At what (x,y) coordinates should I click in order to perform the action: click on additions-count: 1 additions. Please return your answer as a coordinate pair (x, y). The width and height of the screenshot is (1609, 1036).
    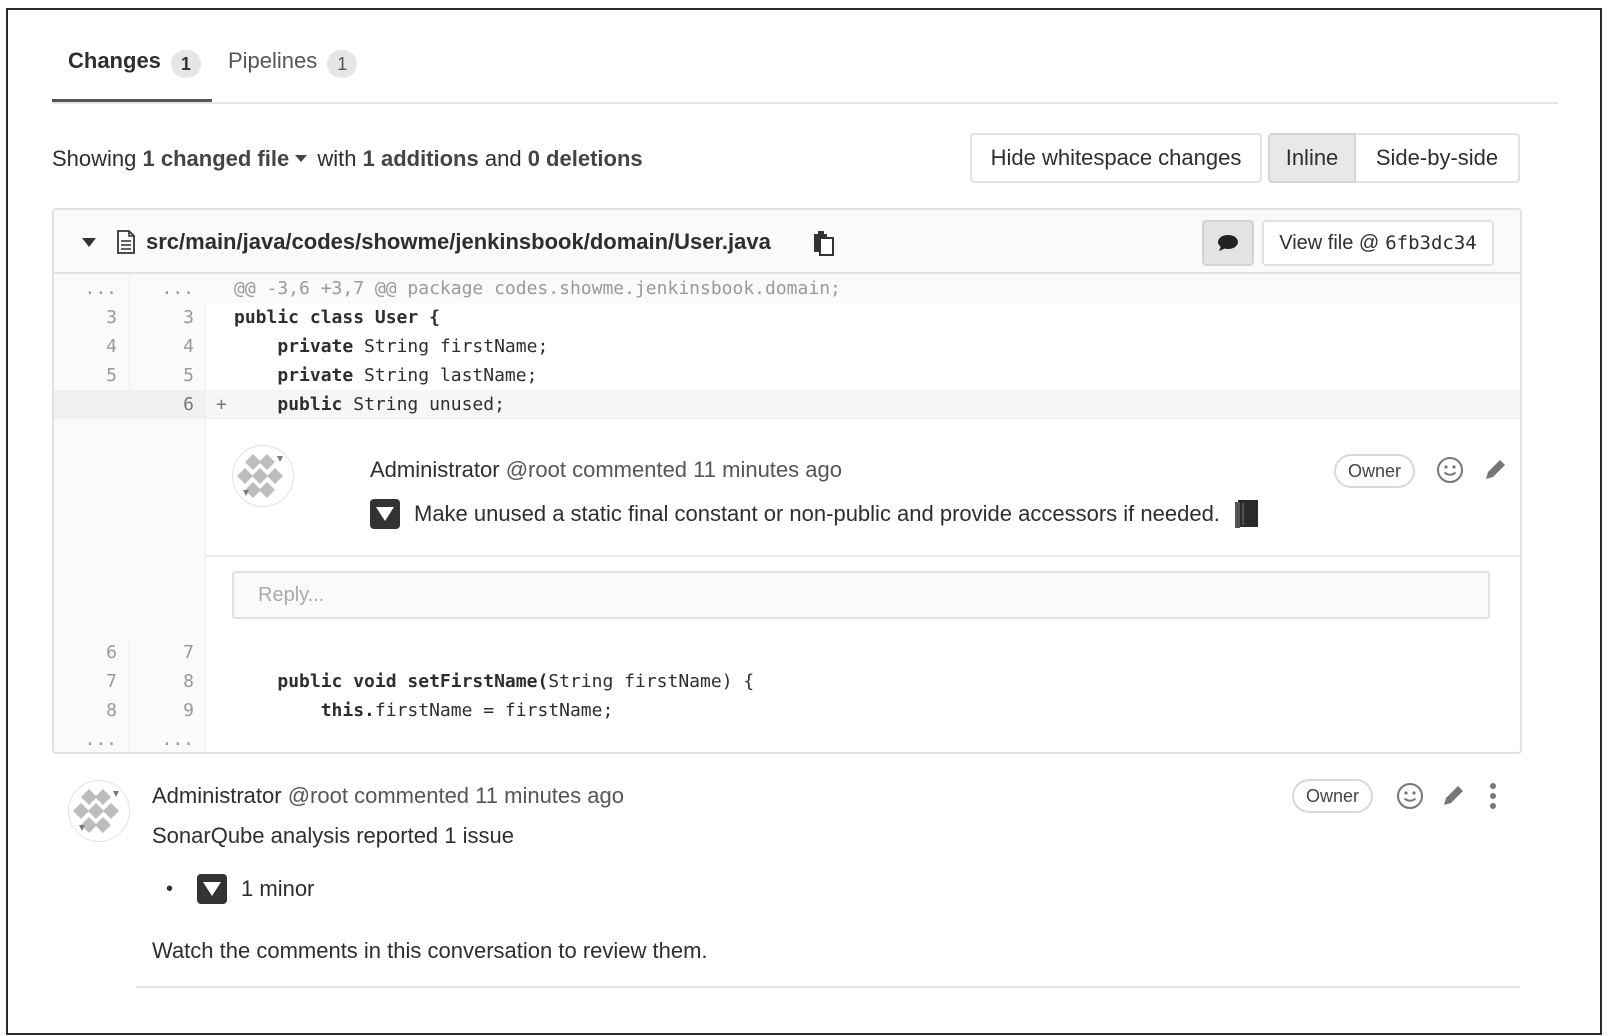
    Looking at the image, I should click on (420, 158).